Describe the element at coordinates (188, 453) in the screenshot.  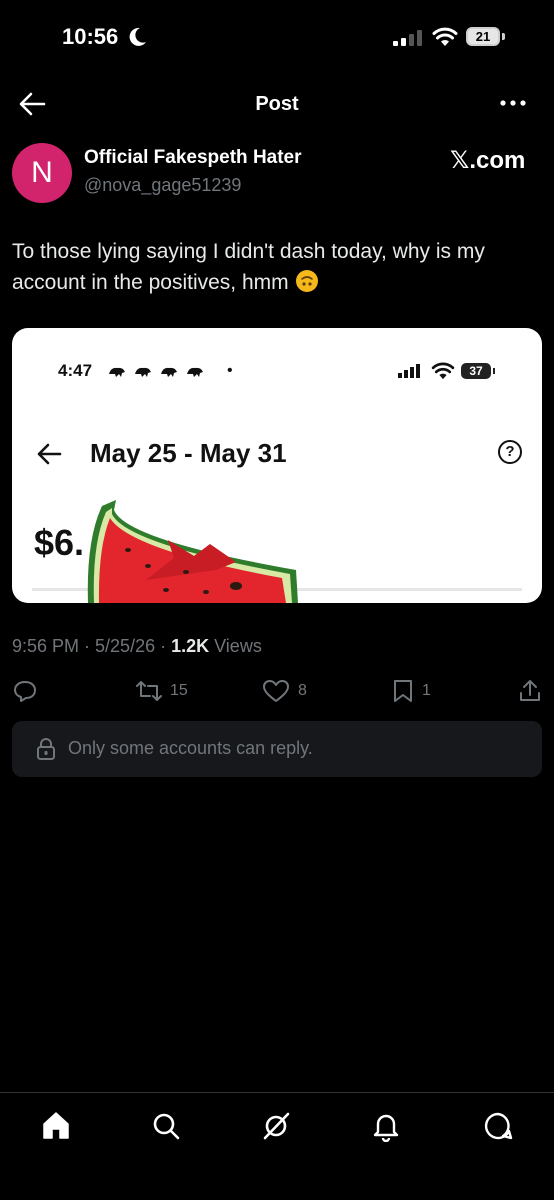
I see `embedded-date-range: May 25 - May 31` at that location.